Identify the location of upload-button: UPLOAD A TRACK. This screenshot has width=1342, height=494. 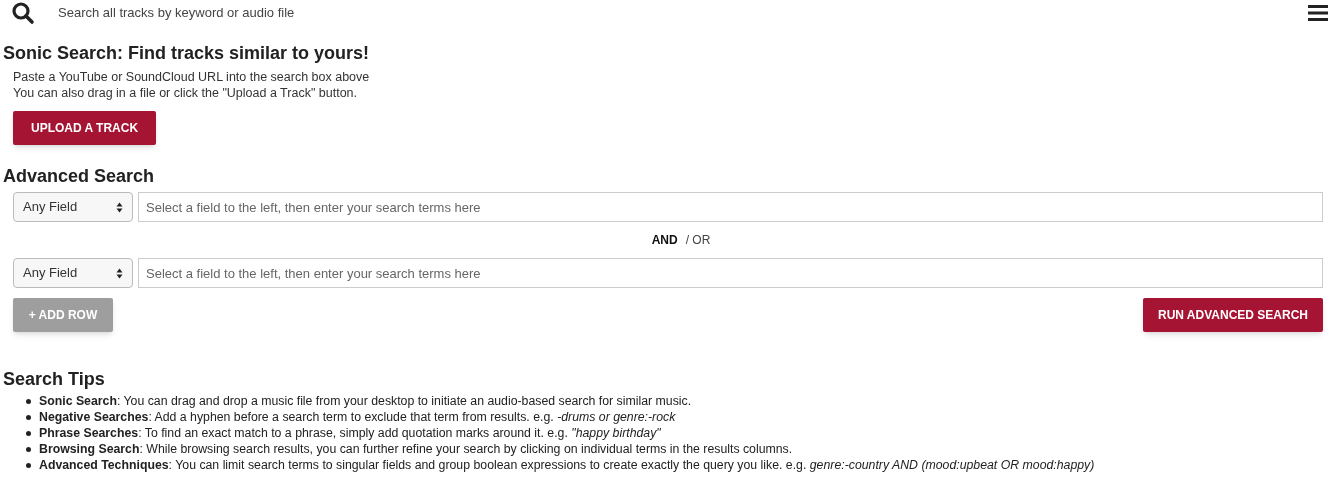
(85, 128).